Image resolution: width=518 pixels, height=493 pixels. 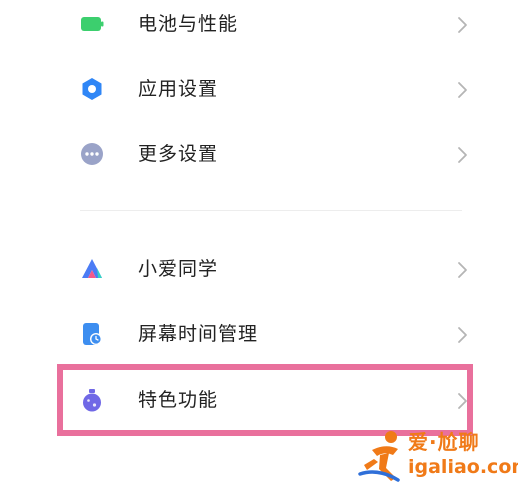 What do you see at coordinates (444, 442) in the screenshot?
I see `watermark-title: 爱·尬聊` at bounding box center [444, 442].